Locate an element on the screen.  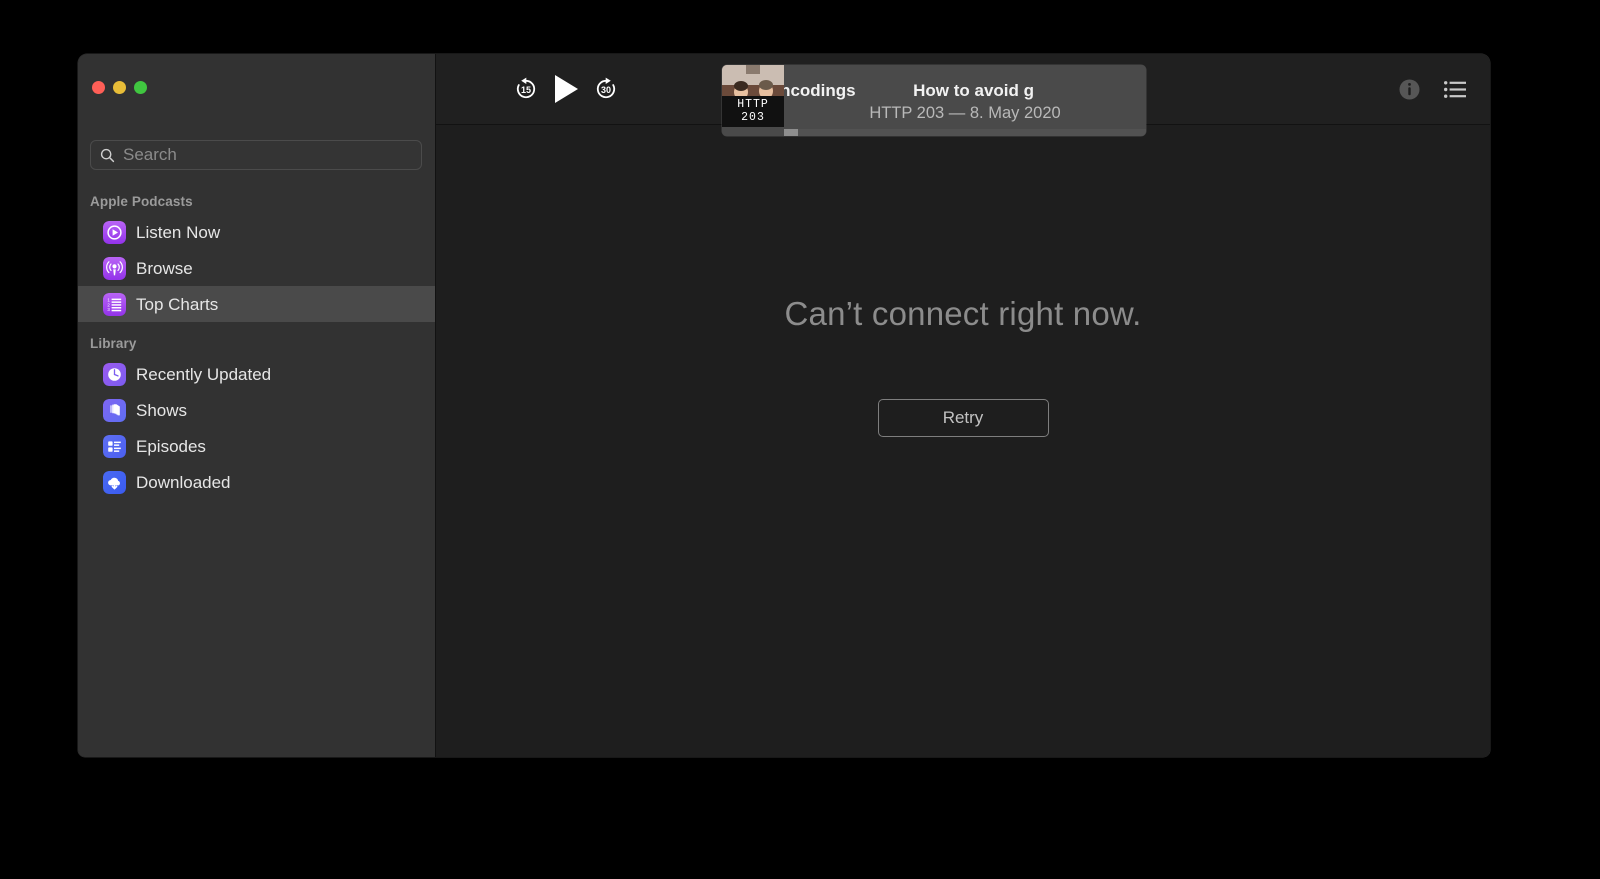
sidebar-item-label: Downloaded is located at coordinates (183, 482).